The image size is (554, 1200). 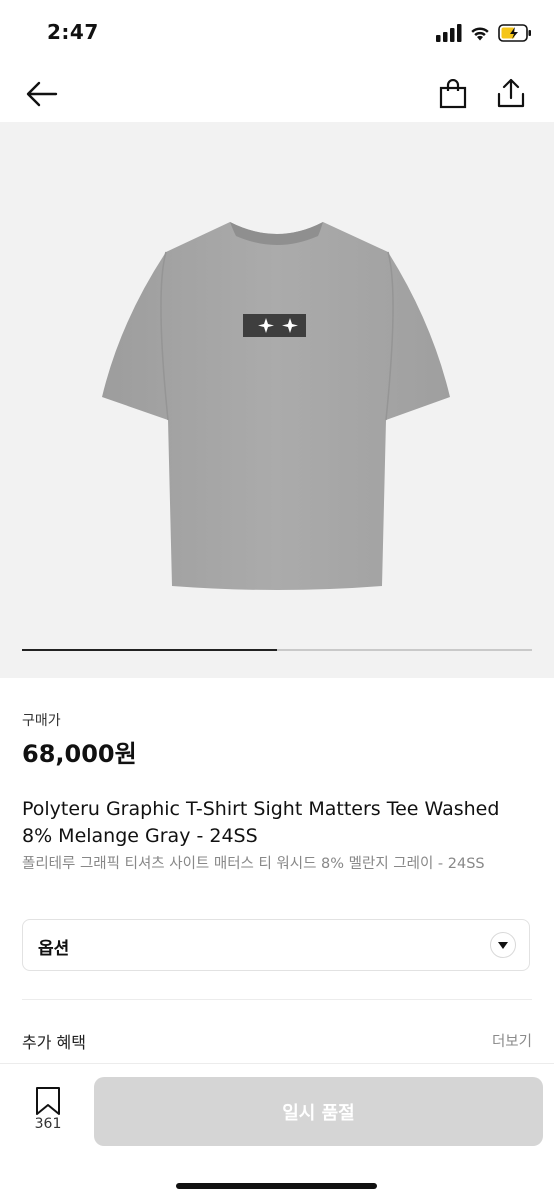 I want to click on option-dropdown-button, so click(x=503, y=945).